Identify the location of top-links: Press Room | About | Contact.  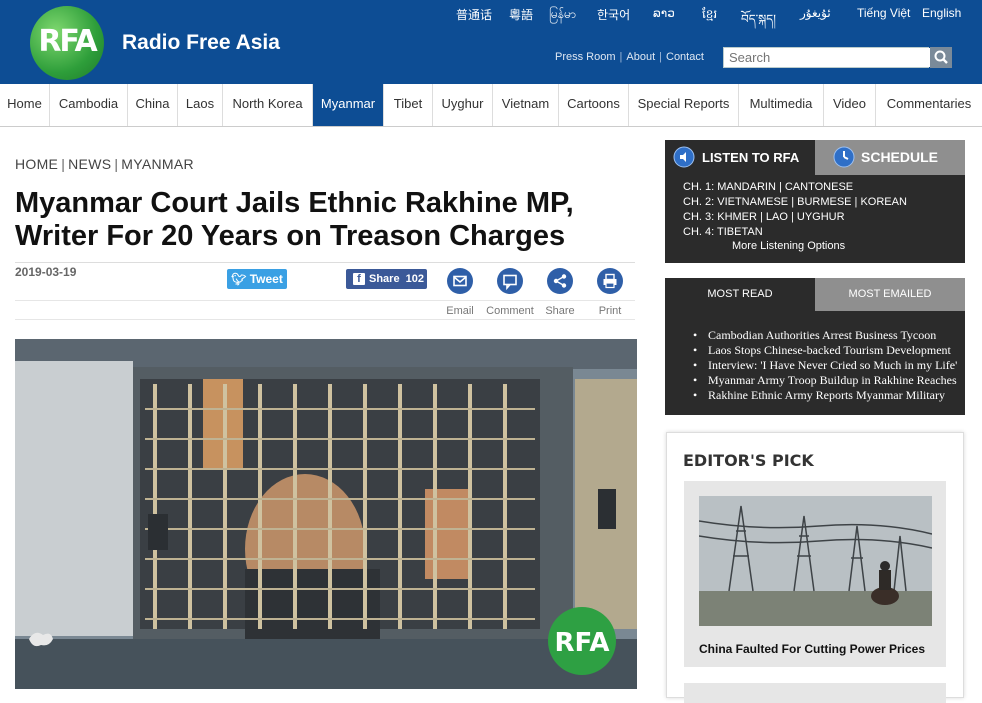
(629, 57).